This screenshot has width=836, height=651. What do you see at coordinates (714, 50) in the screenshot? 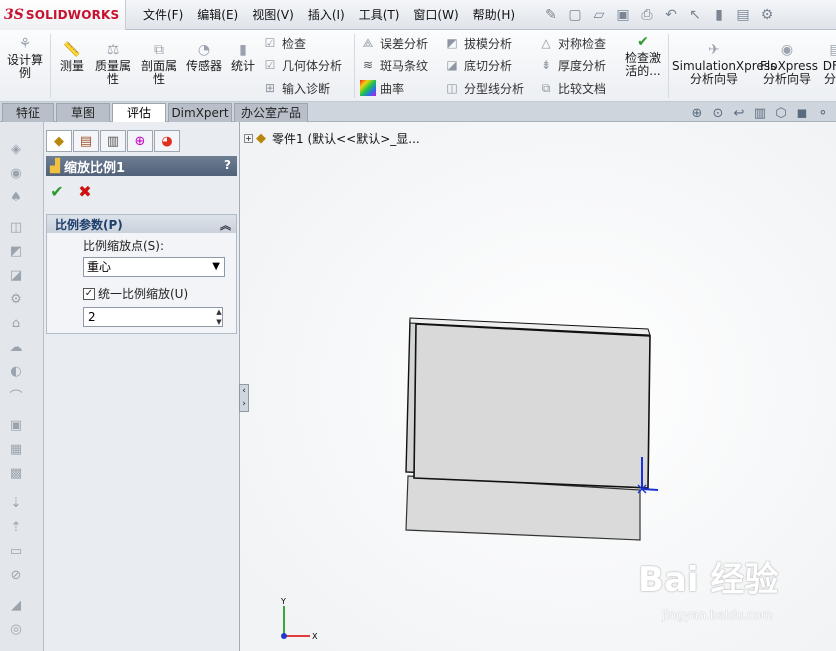
I see `simulationxpress-icon: ✈` at bounding box center [714, 50].